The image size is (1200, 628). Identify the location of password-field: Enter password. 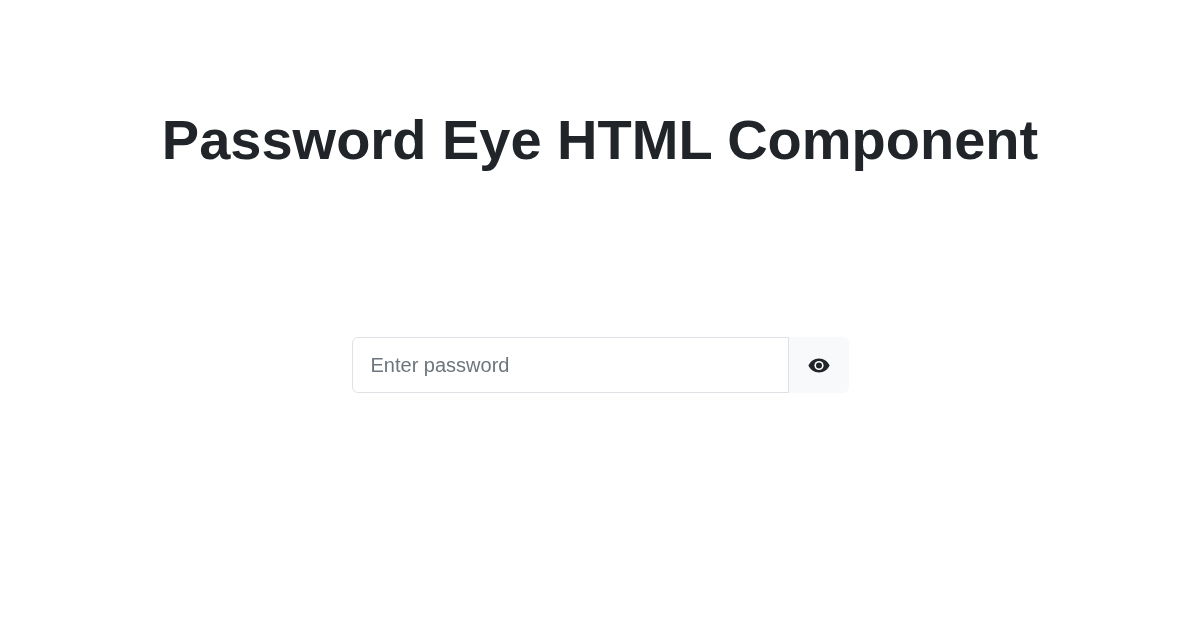
(570, 365).